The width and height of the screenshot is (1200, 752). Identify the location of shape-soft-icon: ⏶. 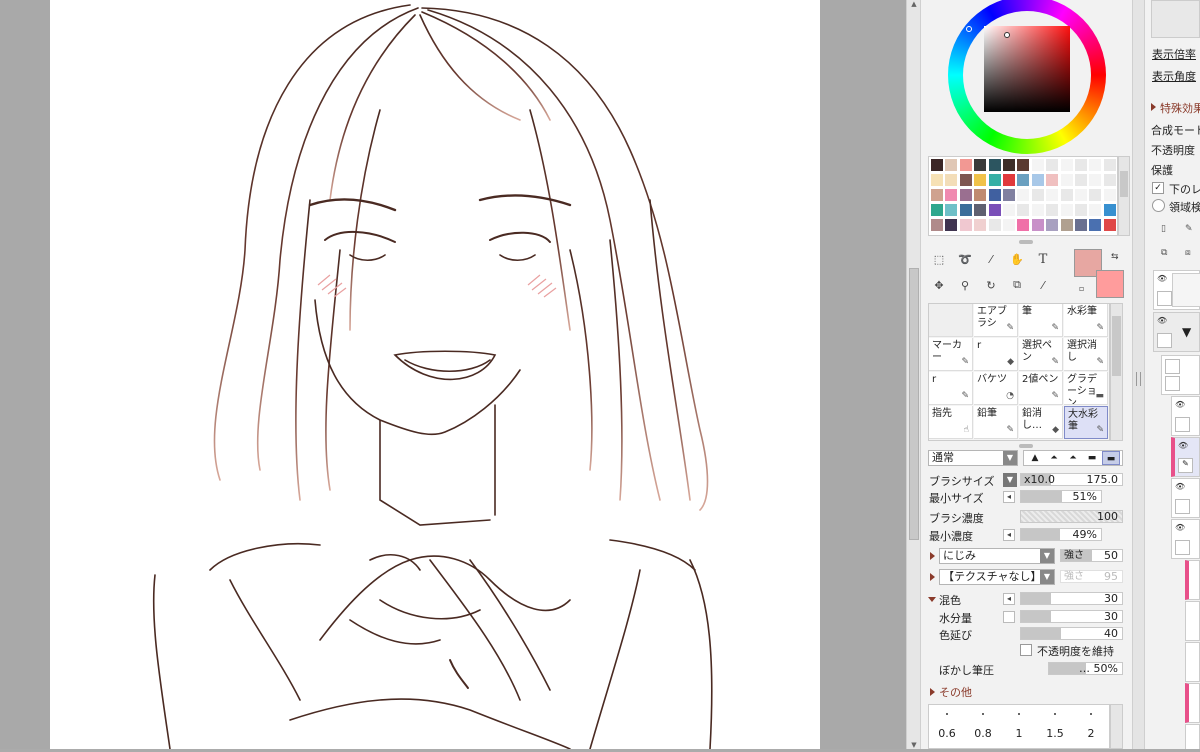
(1073, 458).